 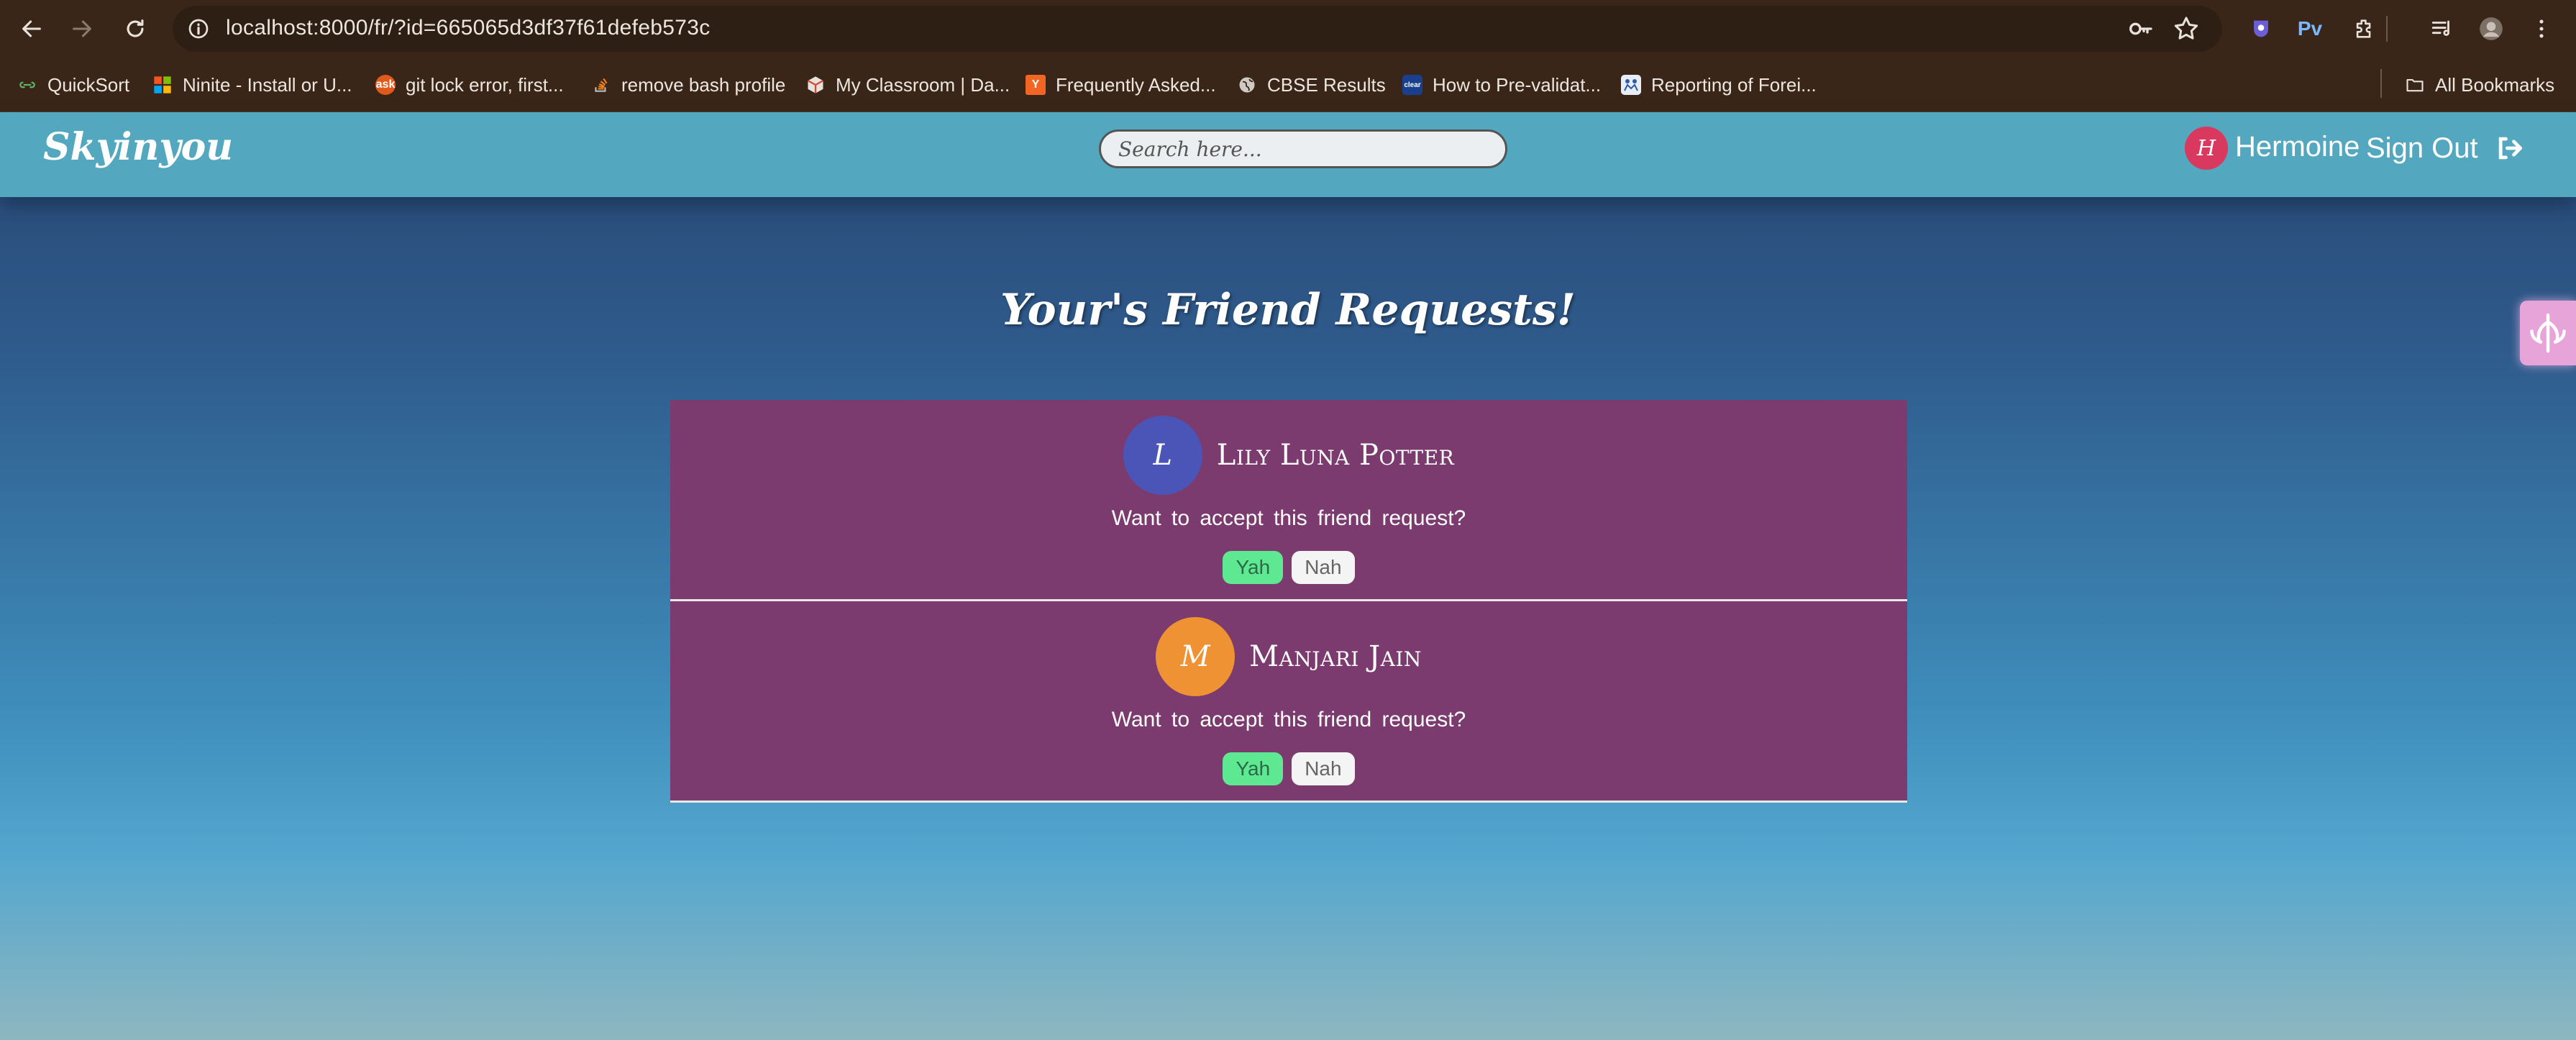 I want to click on forward-button, so click(x=82, y=28).